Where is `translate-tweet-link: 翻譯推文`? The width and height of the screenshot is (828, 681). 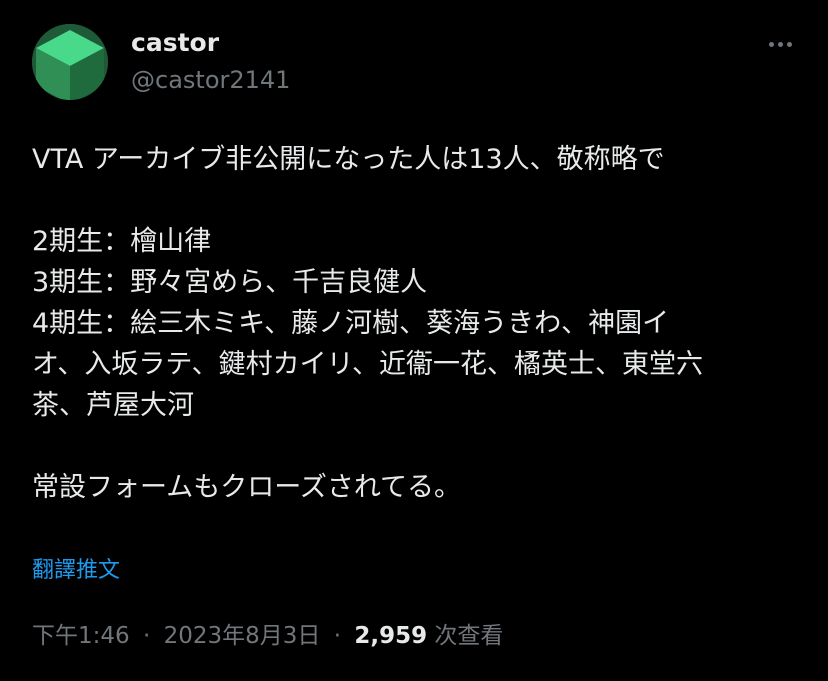 translate-tweet-link: 翻譯推文 is located at coordinates (76, 571).